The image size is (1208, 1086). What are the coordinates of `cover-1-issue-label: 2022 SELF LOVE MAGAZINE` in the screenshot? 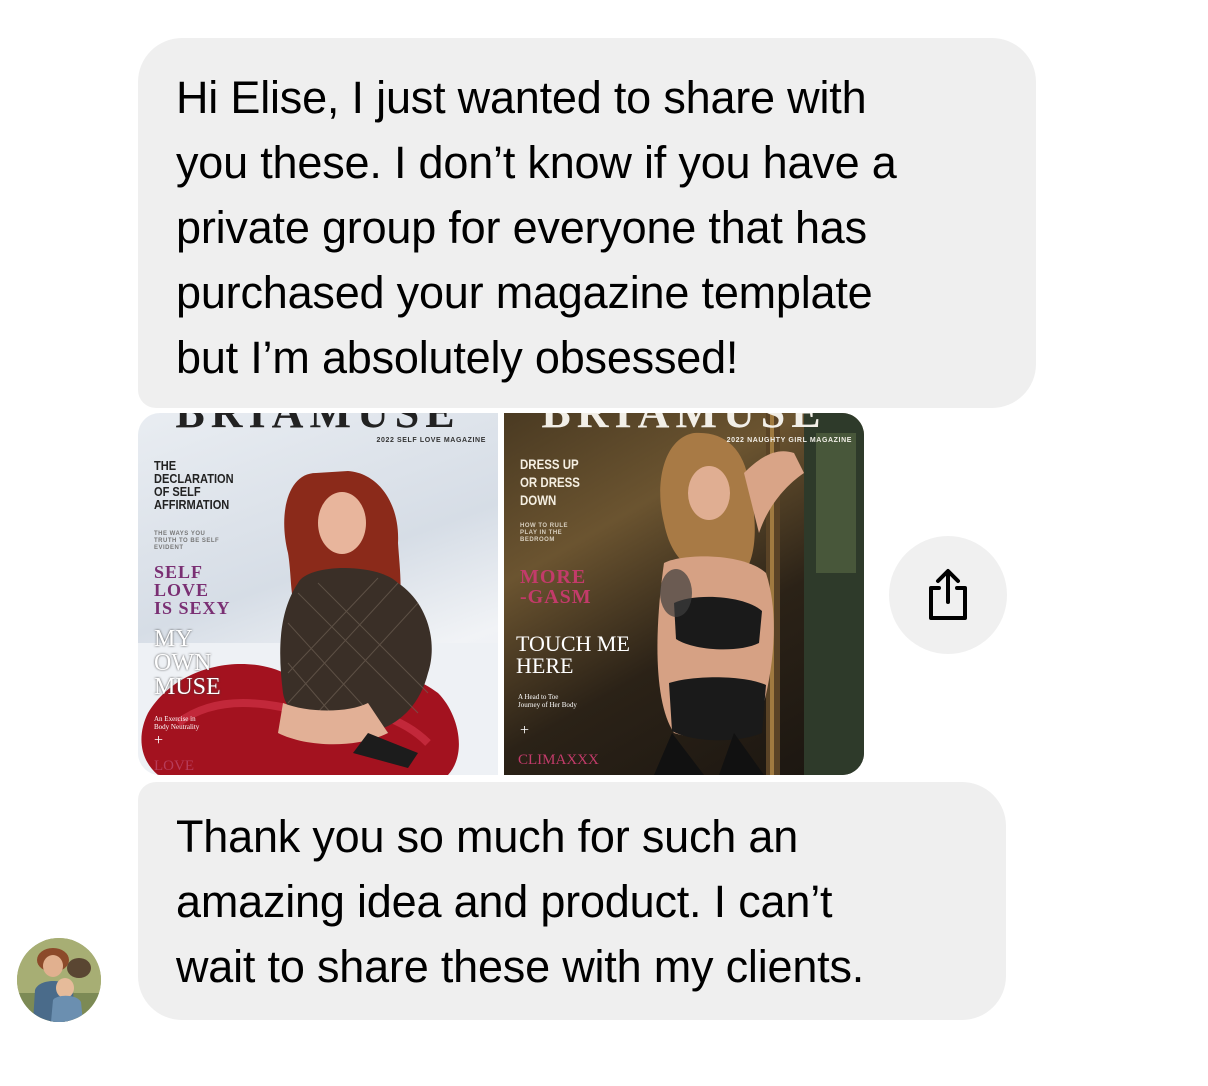 It's located at (431, 440).